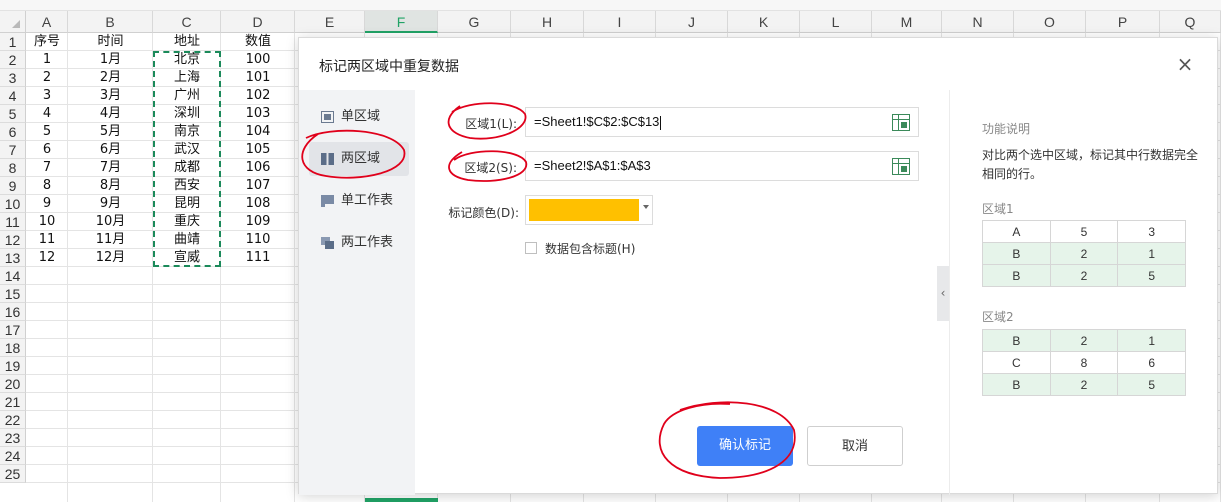  I want to click on row-header: 9, so click(13, 186).